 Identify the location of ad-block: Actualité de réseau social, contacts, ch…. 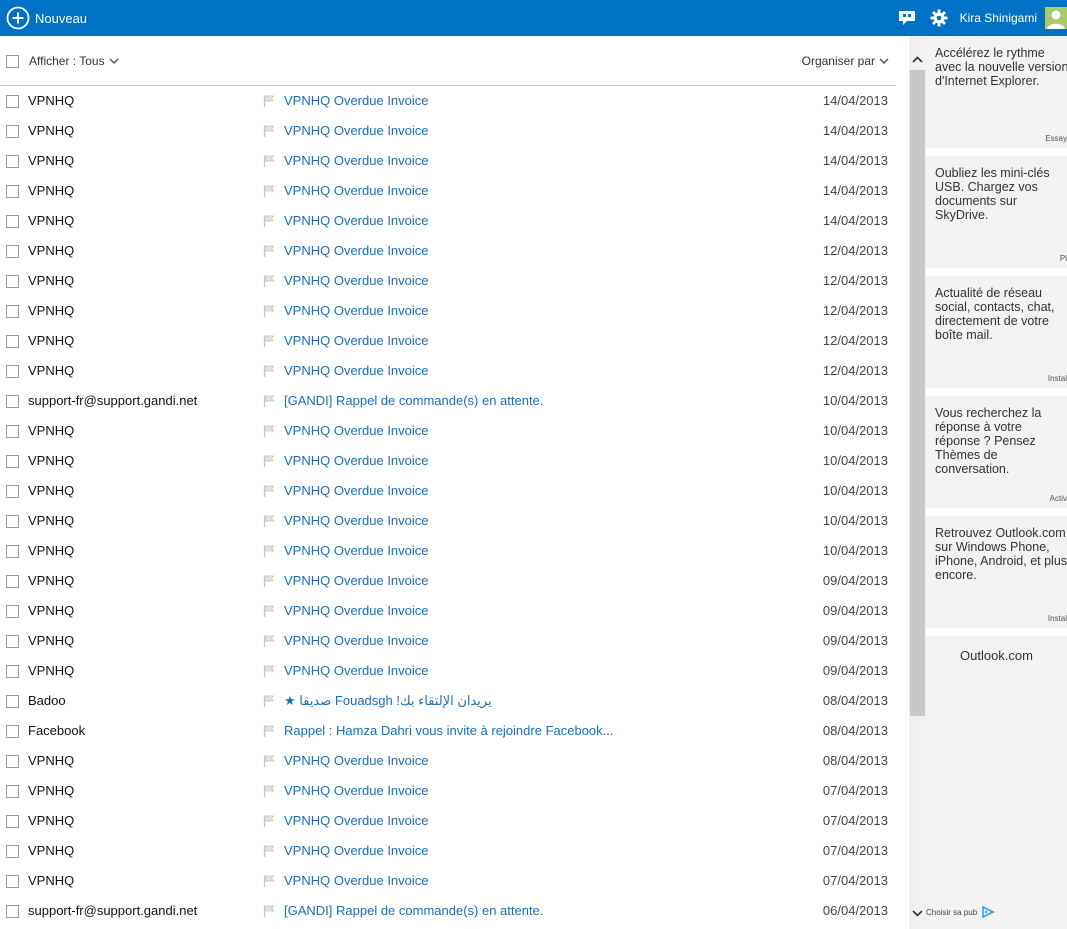
(996, 332).